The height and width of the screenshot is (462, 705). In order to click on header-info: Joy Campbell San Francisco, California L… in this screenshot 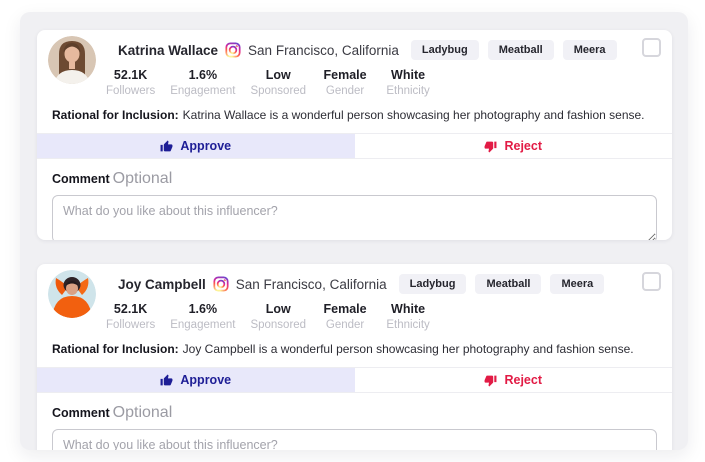, I will do `click(383, 300)`.